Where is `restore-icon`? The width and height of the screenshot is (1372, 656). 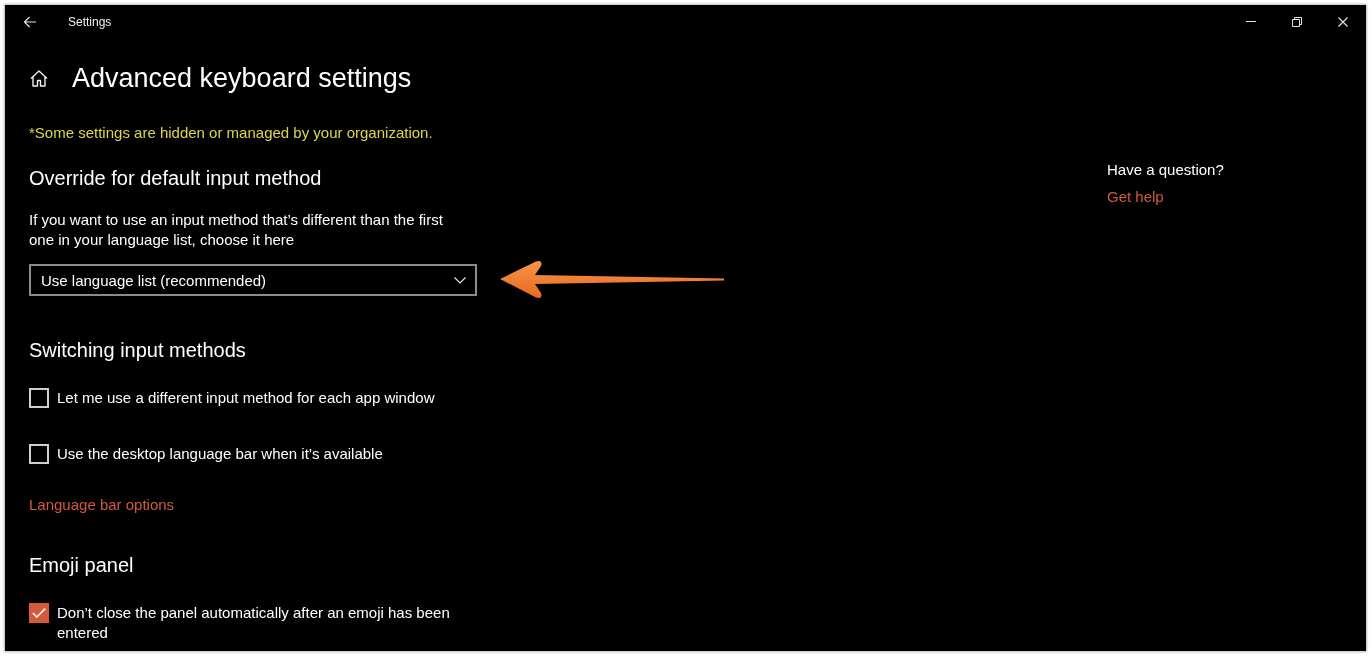 restore-icon is located at coordinates (1297, 21).